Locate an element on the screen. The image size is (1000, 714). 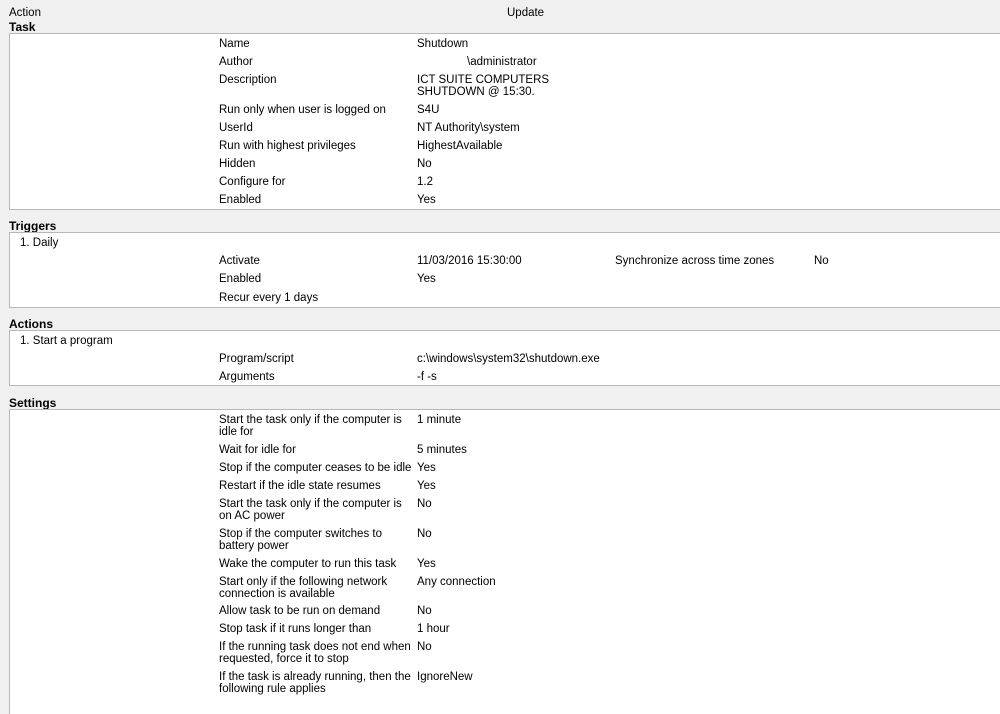
task-value-description-line2: SHUTDOWN @ 15:30. is located at coordinates (476, 92).